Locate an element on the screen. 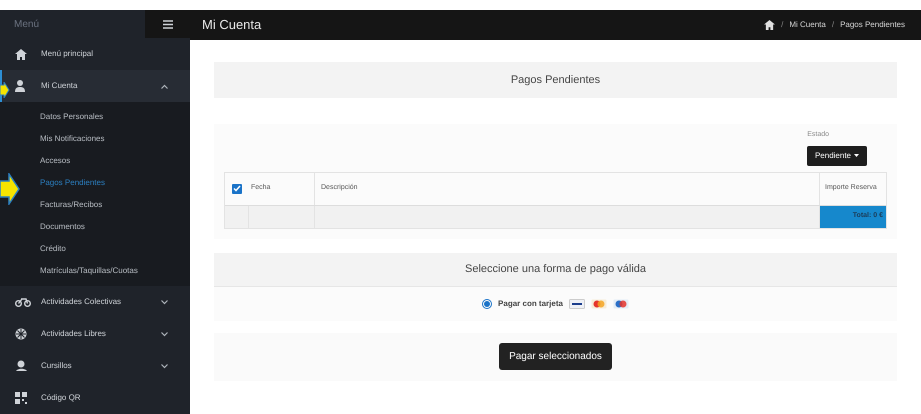  caret-icon is located at coordinates (856, 155).